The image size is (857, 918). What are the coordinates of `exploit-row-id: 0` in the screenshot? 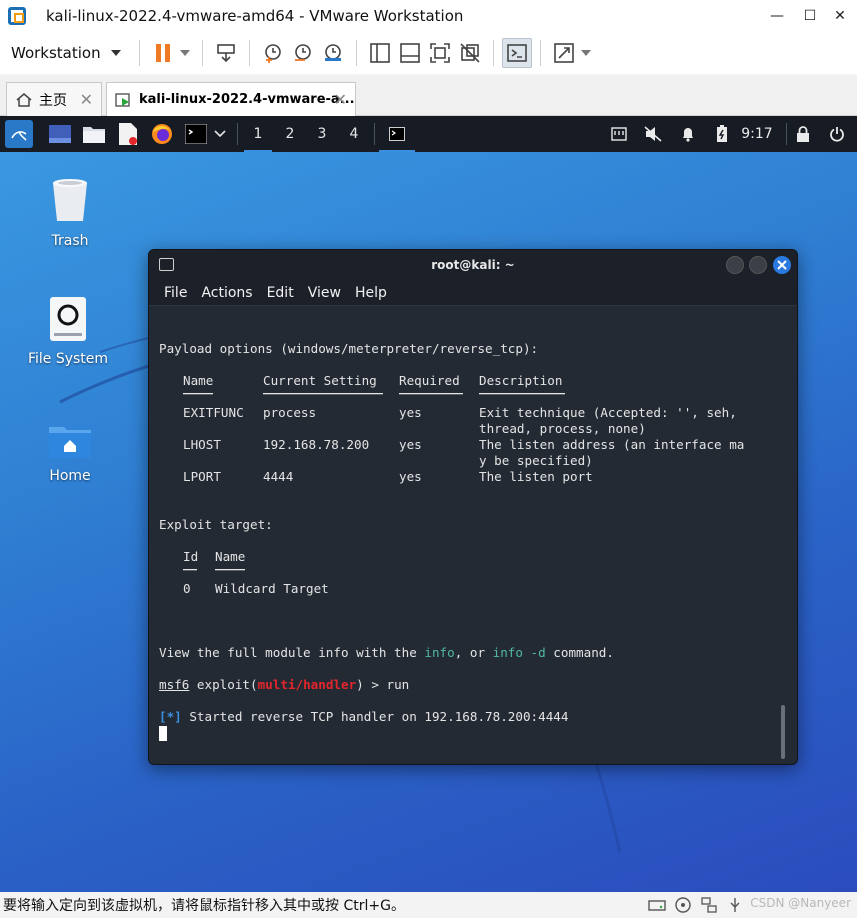 It's located at (187, 588).